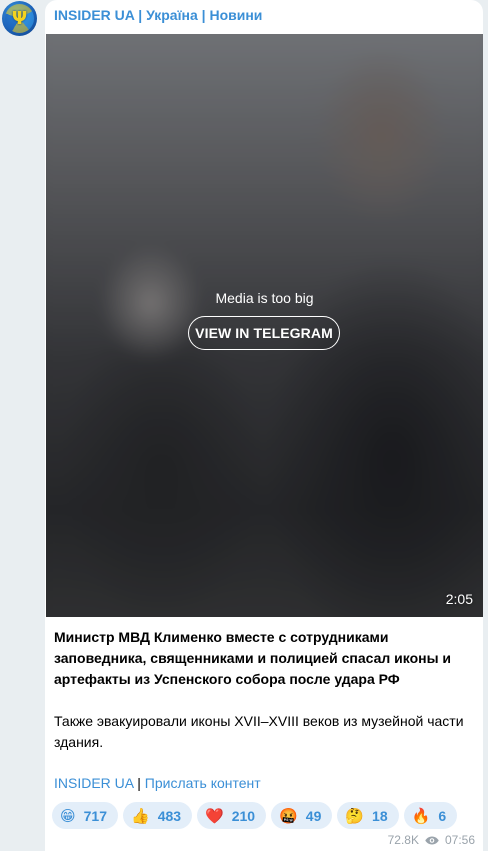  I want to click on message-meta: 72.8K 07:56, so click(431, 840).